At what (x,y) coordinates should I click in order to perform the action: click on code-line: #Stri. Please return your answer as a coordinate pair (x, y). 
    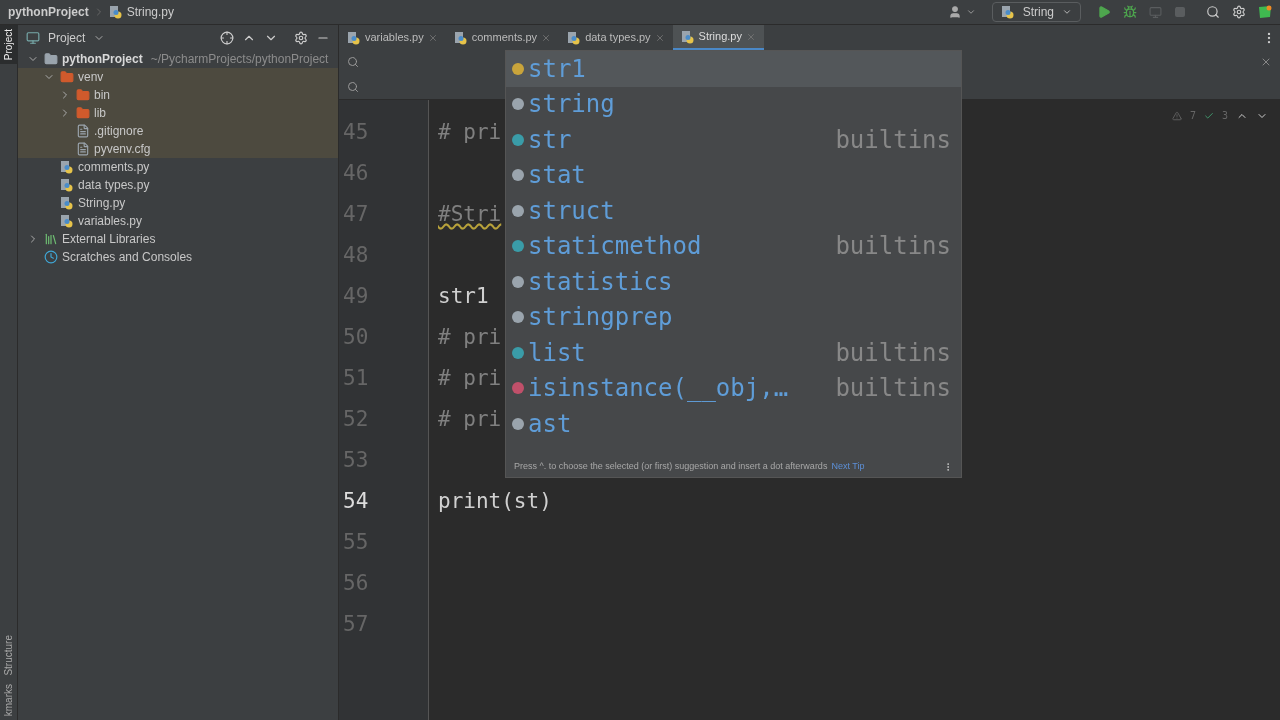
    Looking at the image, I should click on (470, 214).